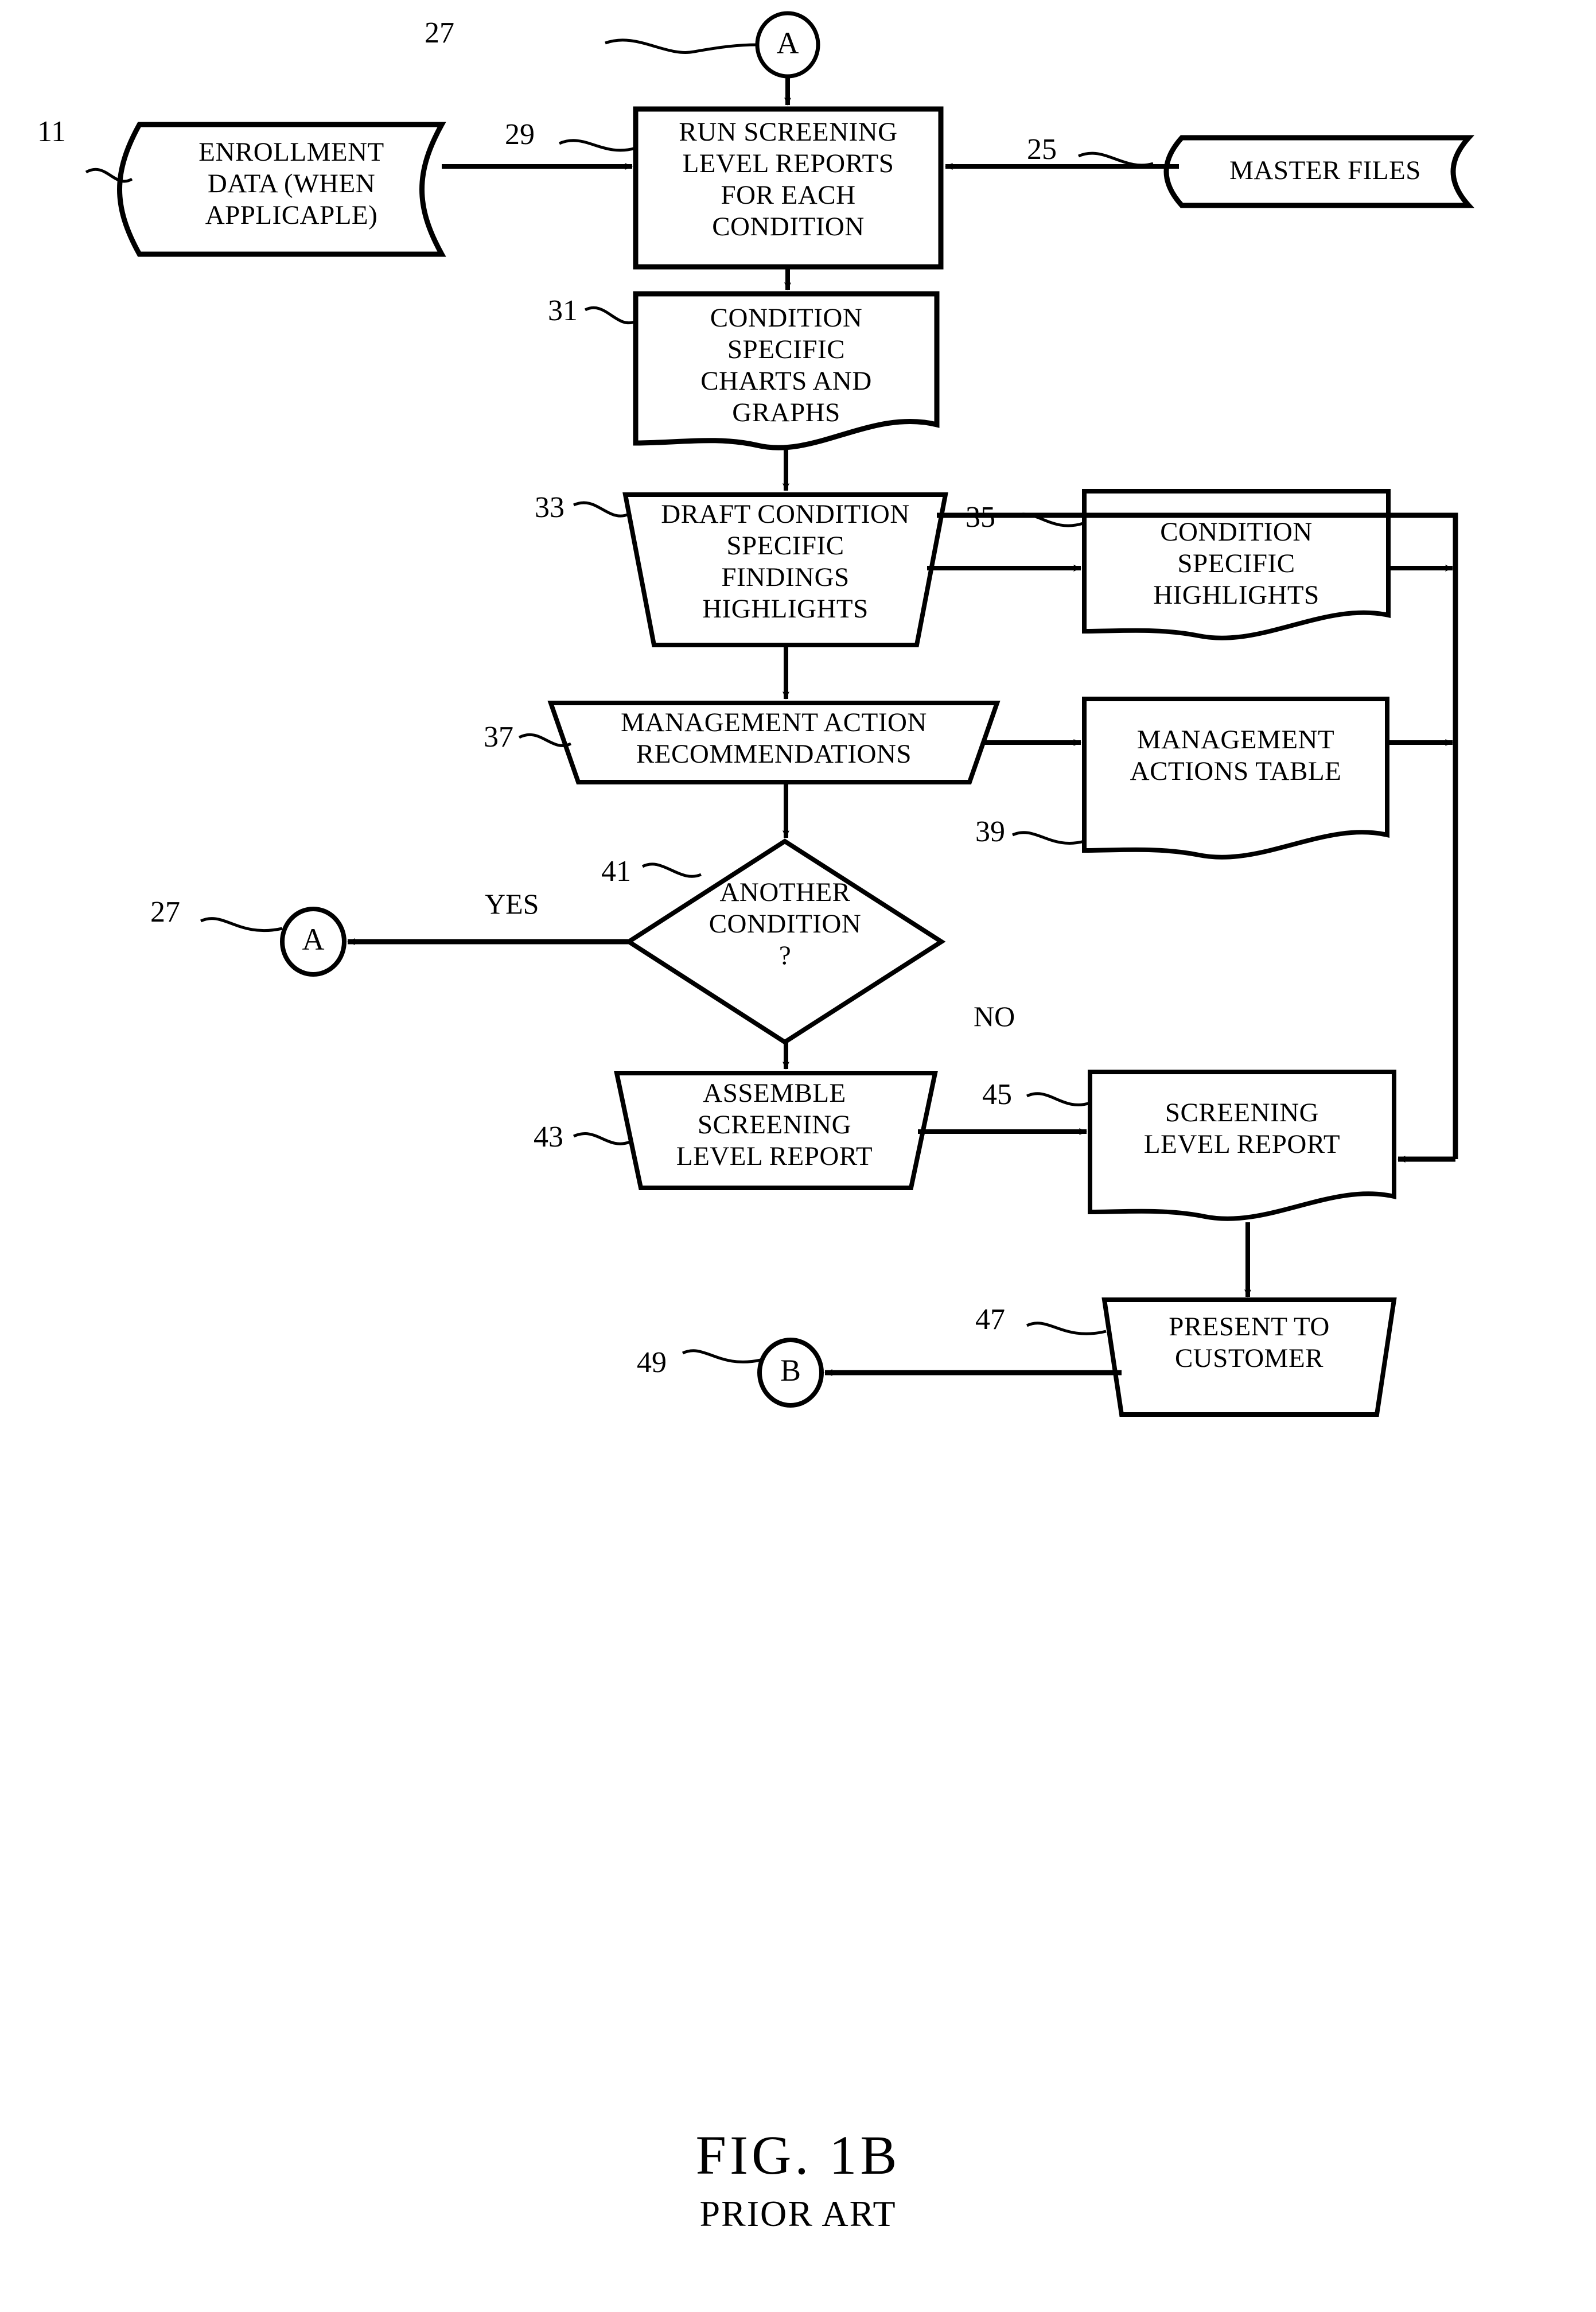  What do you see at coordinates (616, 871) in the screenshot?
I see `ref-number-41: 41` at bounding box center [616, 871].